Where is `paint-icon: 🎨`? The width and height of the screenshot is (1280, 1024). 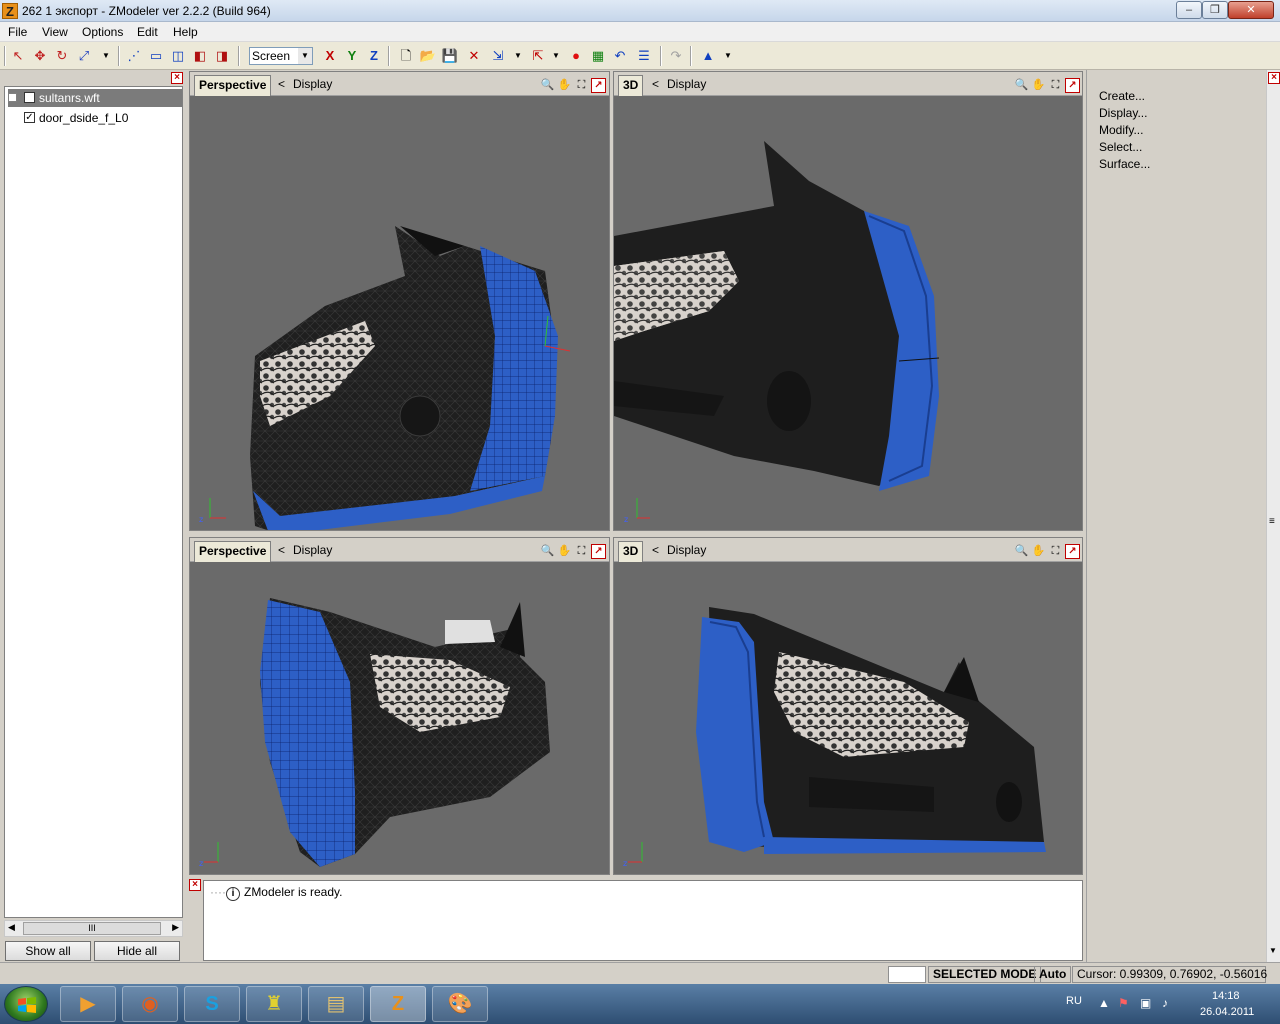 paint-icon: 🎨 is located at coordinates (460, 1004).